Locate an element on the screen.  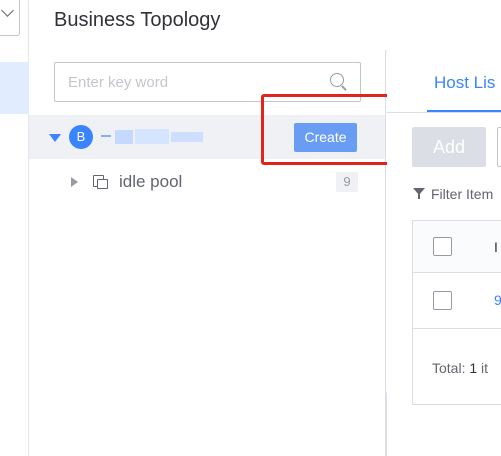
secondary-action-button is located at coordinates (499, 147).